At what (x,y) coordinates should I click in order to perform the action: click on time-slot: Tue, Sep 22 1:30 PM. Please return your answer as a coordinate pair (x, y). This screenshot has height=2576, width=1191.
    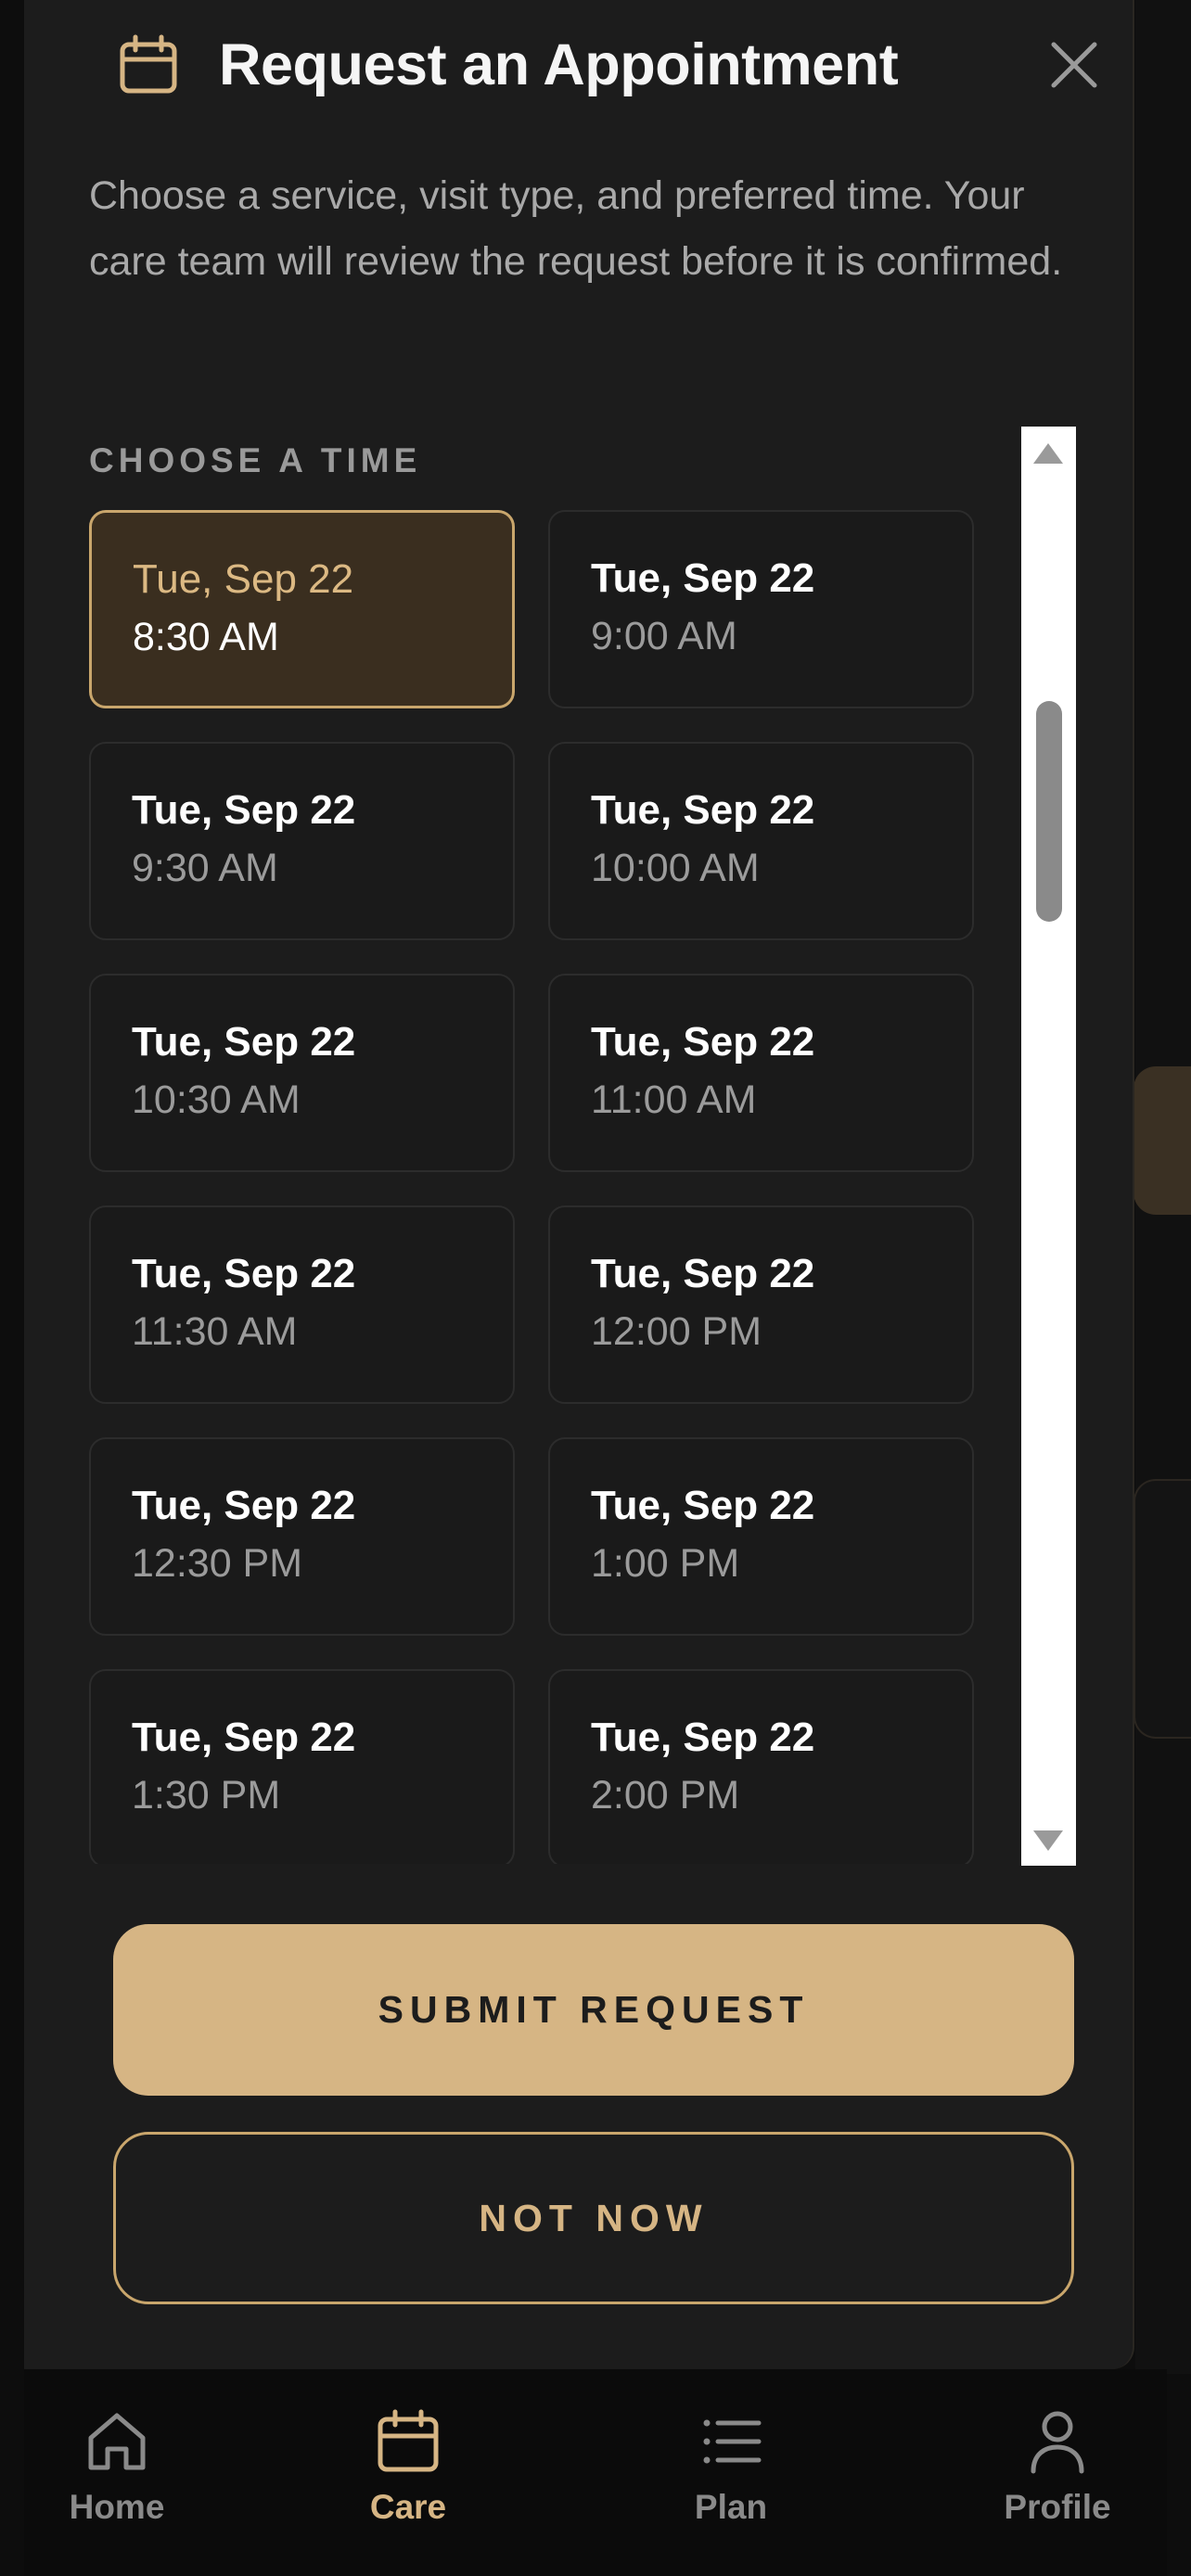
    Looking at the image, I should click on (302, 1766).